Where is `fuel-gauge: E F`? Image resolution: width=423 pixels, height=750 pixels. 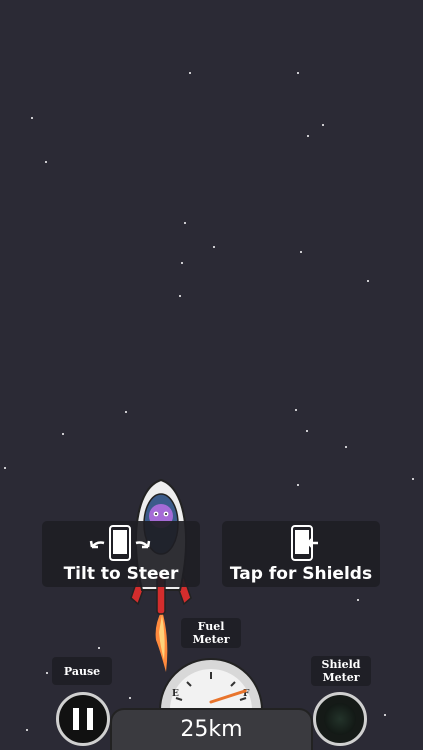
fuel-gauge: E F is located at coordinates (211, 684).